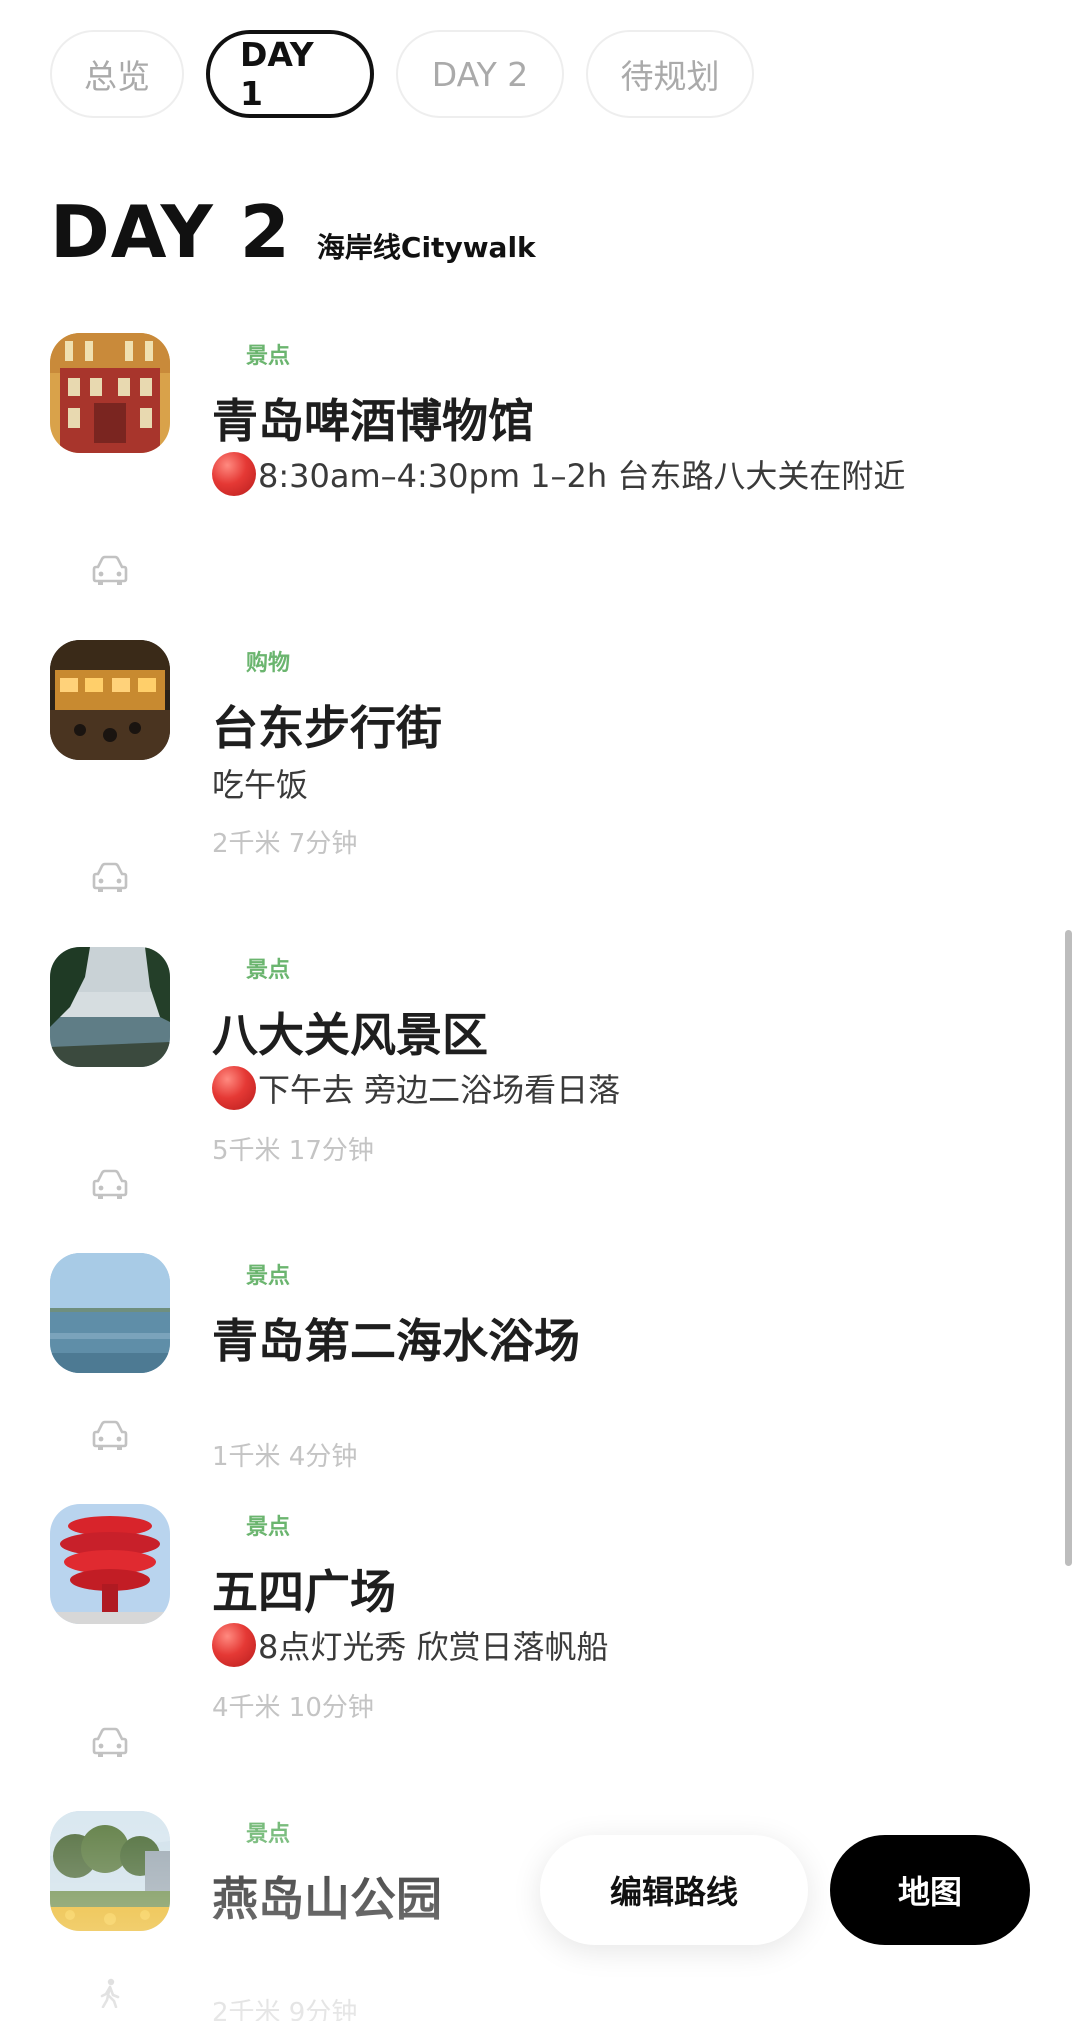 The image size is (1080, 2021). I want to click on day-header: DAY 2 海岸线Citywalk, so click(293, 232).